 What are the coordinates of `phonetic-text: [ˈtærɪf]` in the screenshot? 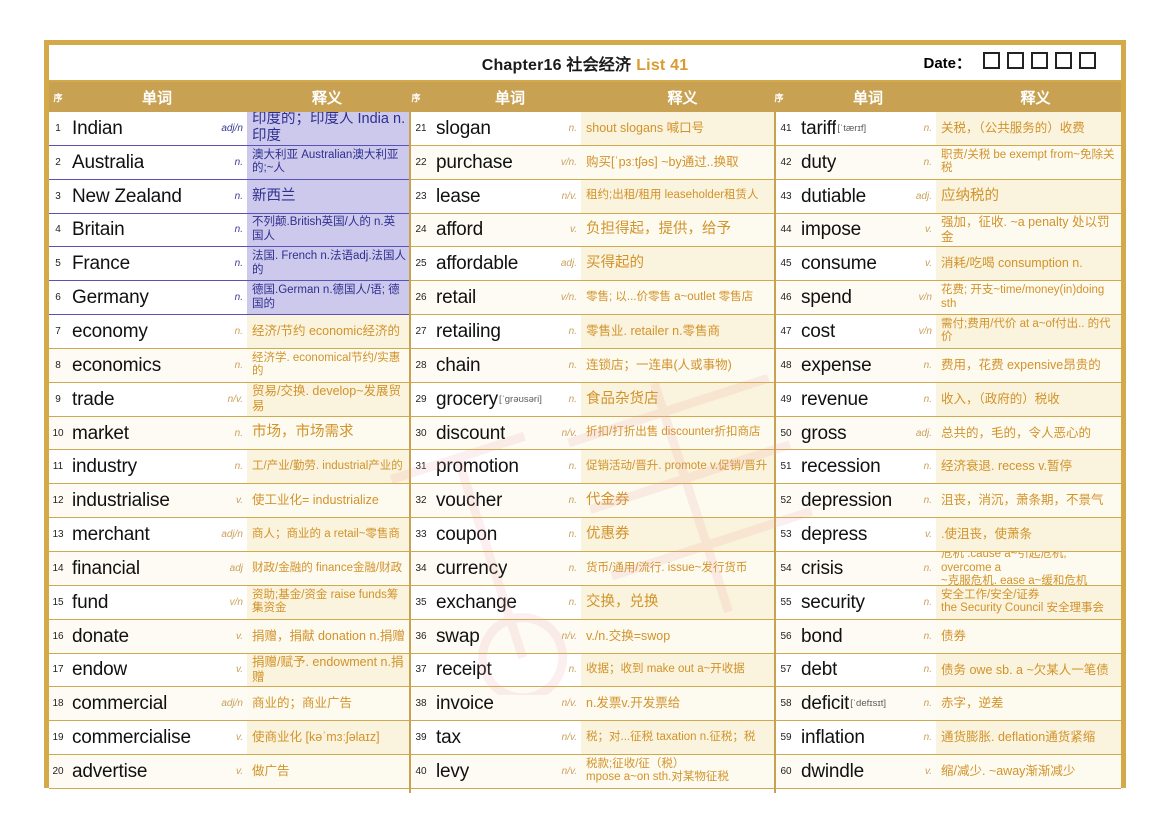 It's located at (852, 128).